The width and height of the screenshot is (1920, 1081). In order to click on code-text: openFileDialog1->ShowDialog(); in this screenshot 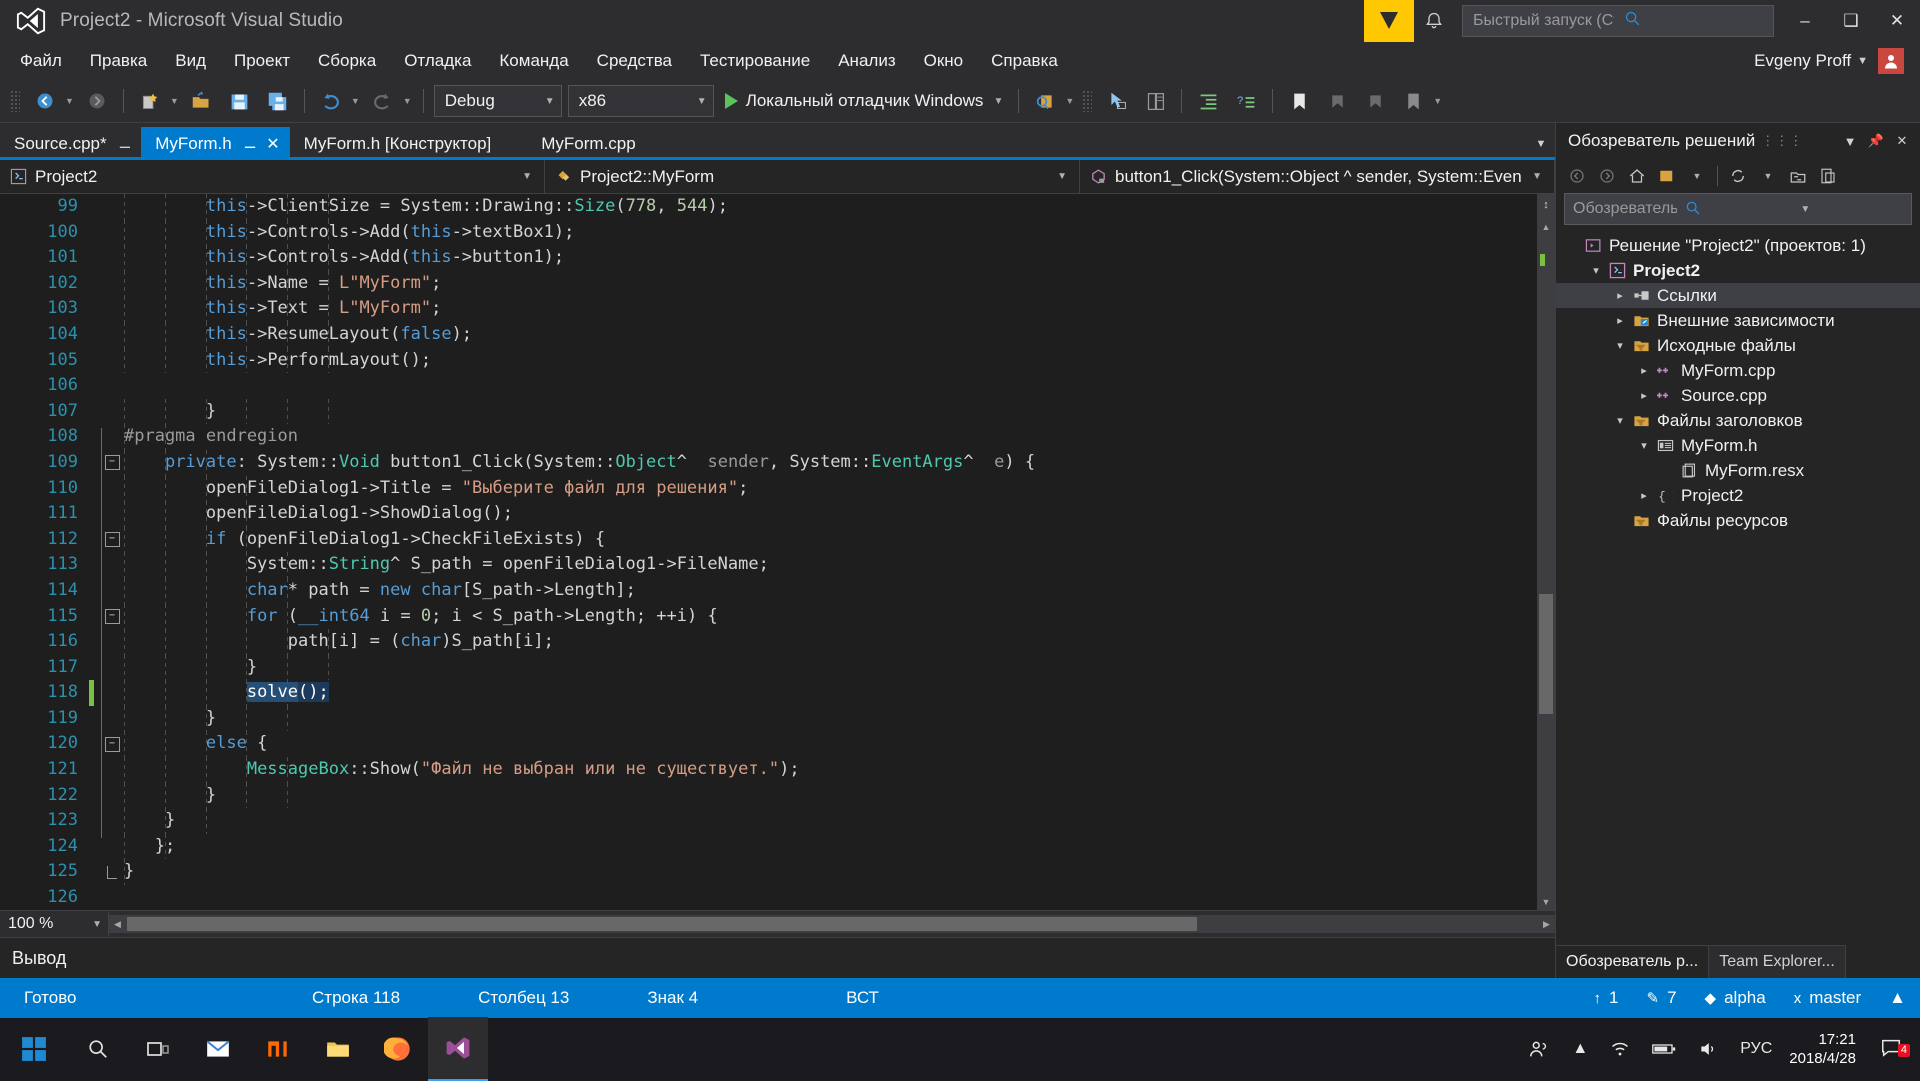, I will do `click(829, 514)`.